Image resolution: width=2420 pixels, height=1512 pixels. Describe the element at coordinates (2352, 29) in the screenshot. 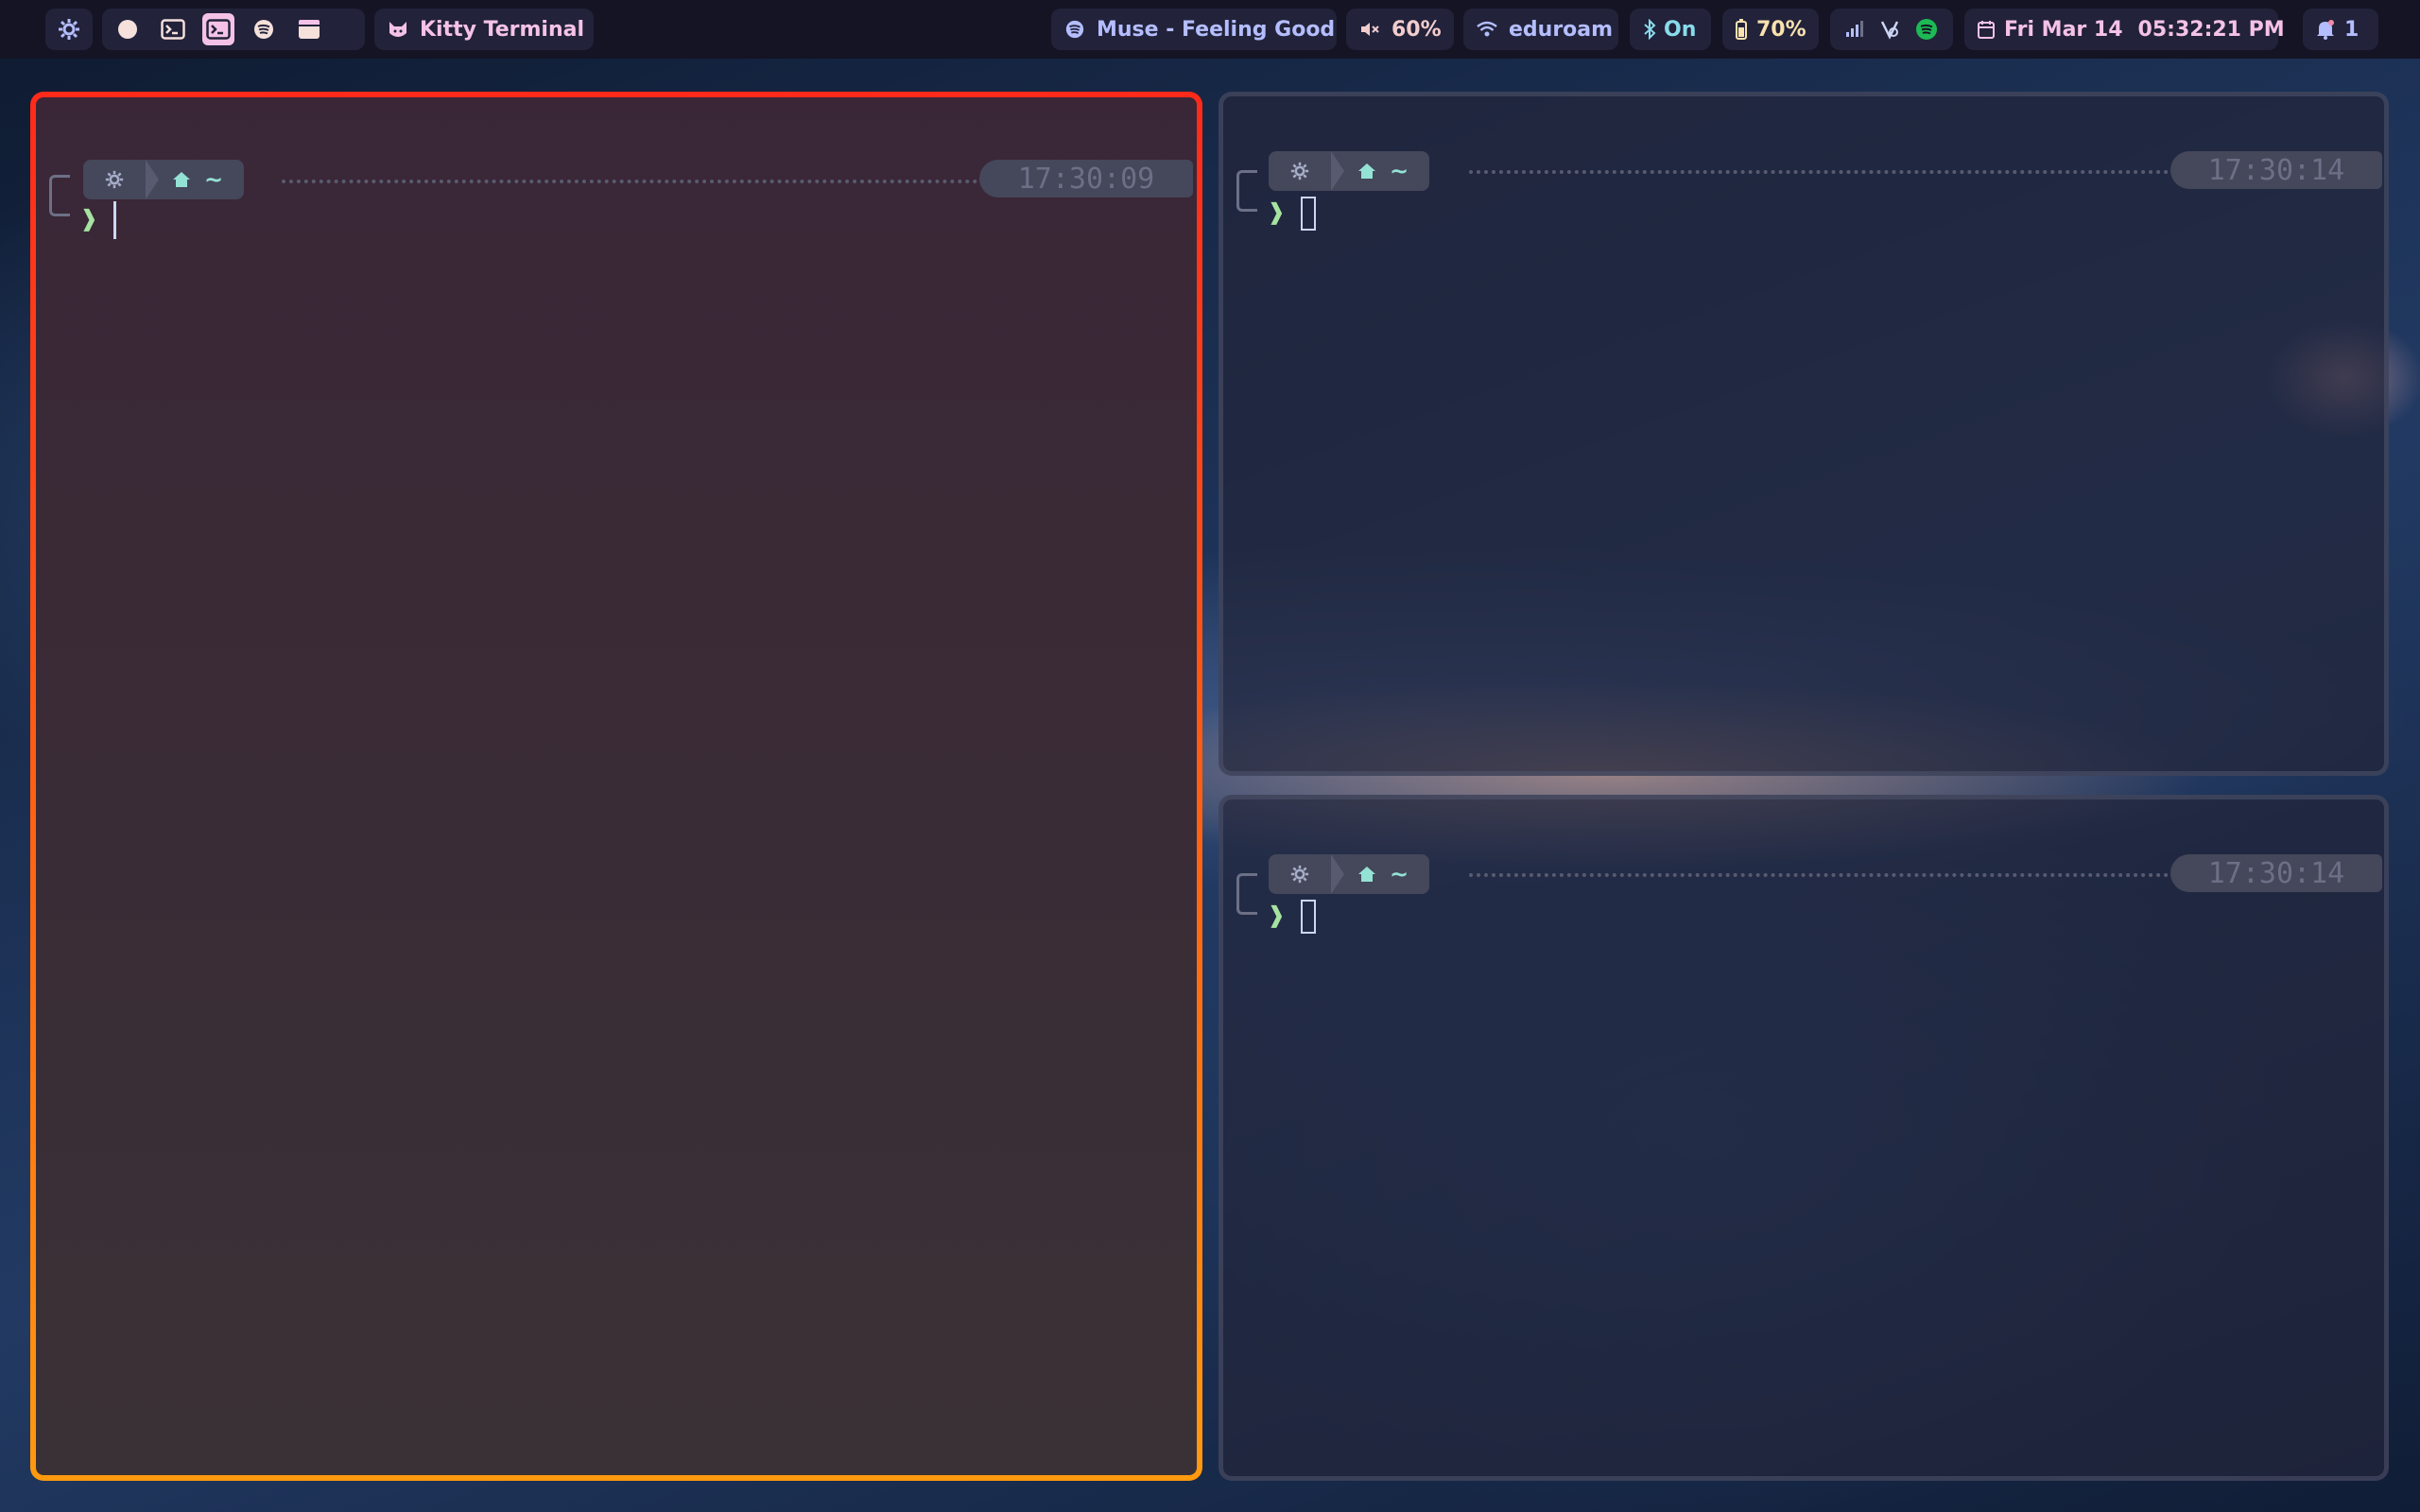

I see `notification-count: 1` at that location.